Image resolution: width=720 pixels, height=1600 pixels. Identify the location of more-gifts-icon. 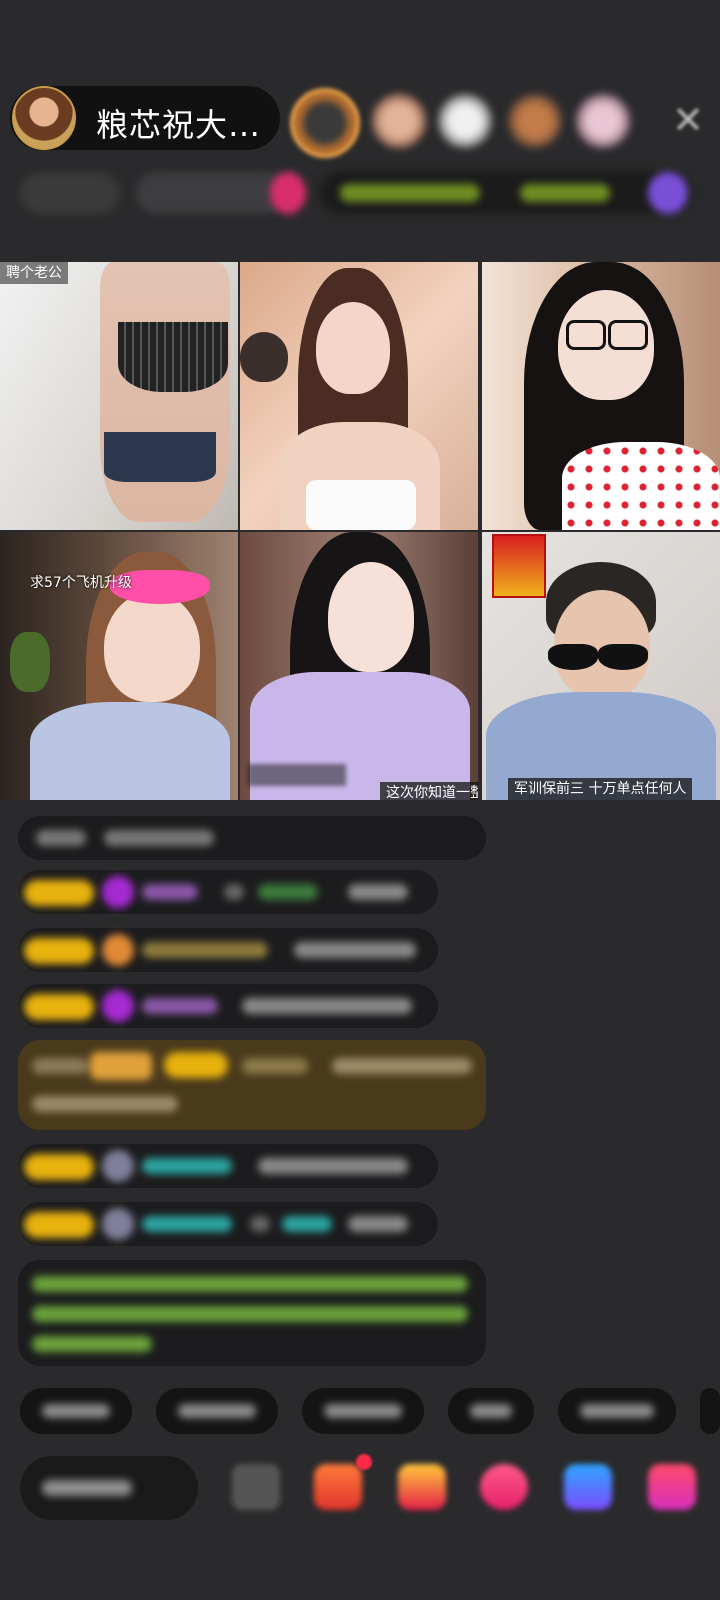
(672, 1487).